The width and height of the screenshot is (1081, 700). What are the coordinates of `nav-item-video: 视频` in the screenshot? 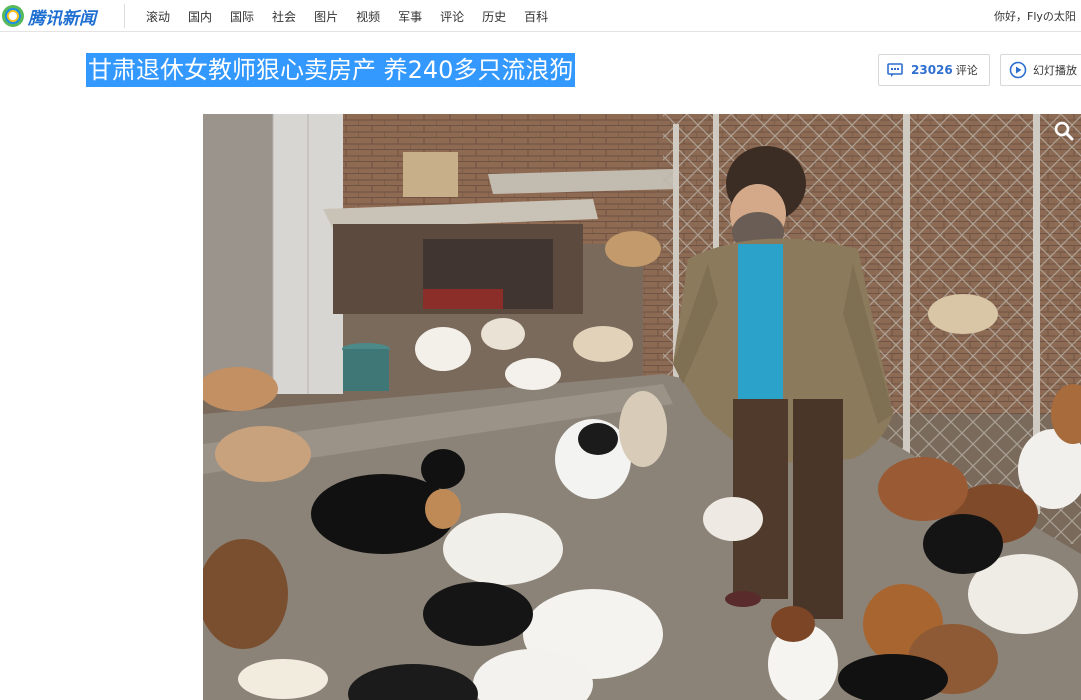 It's located at (368, 16).